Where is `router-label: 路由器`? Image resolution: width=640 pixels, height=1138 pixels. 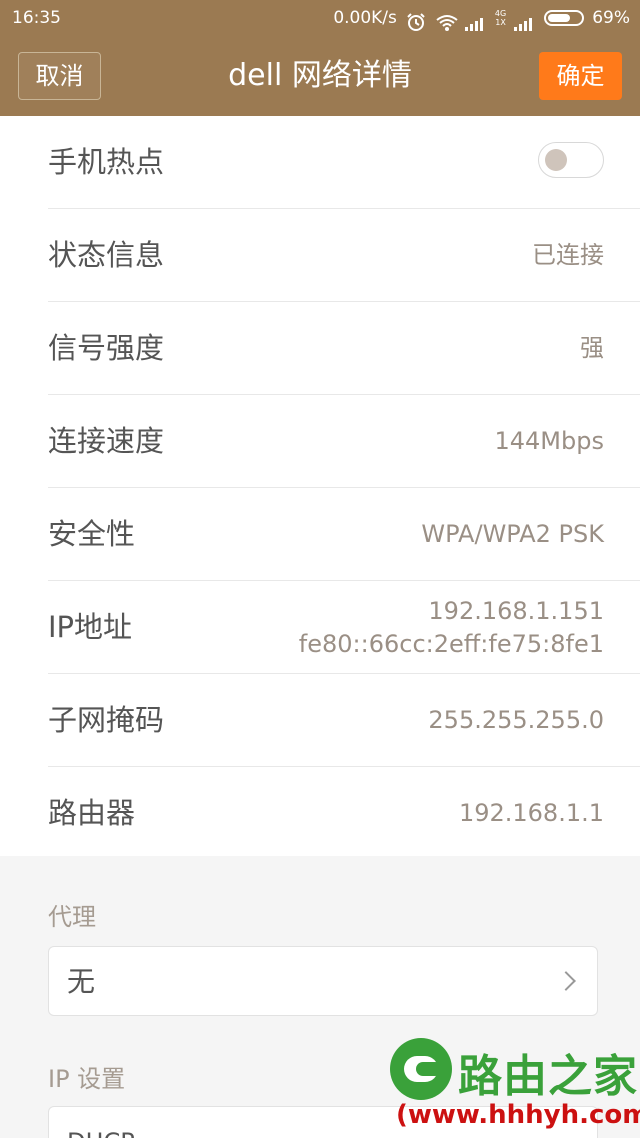
router-label: 路由器 is located at coordinates (92, 813).